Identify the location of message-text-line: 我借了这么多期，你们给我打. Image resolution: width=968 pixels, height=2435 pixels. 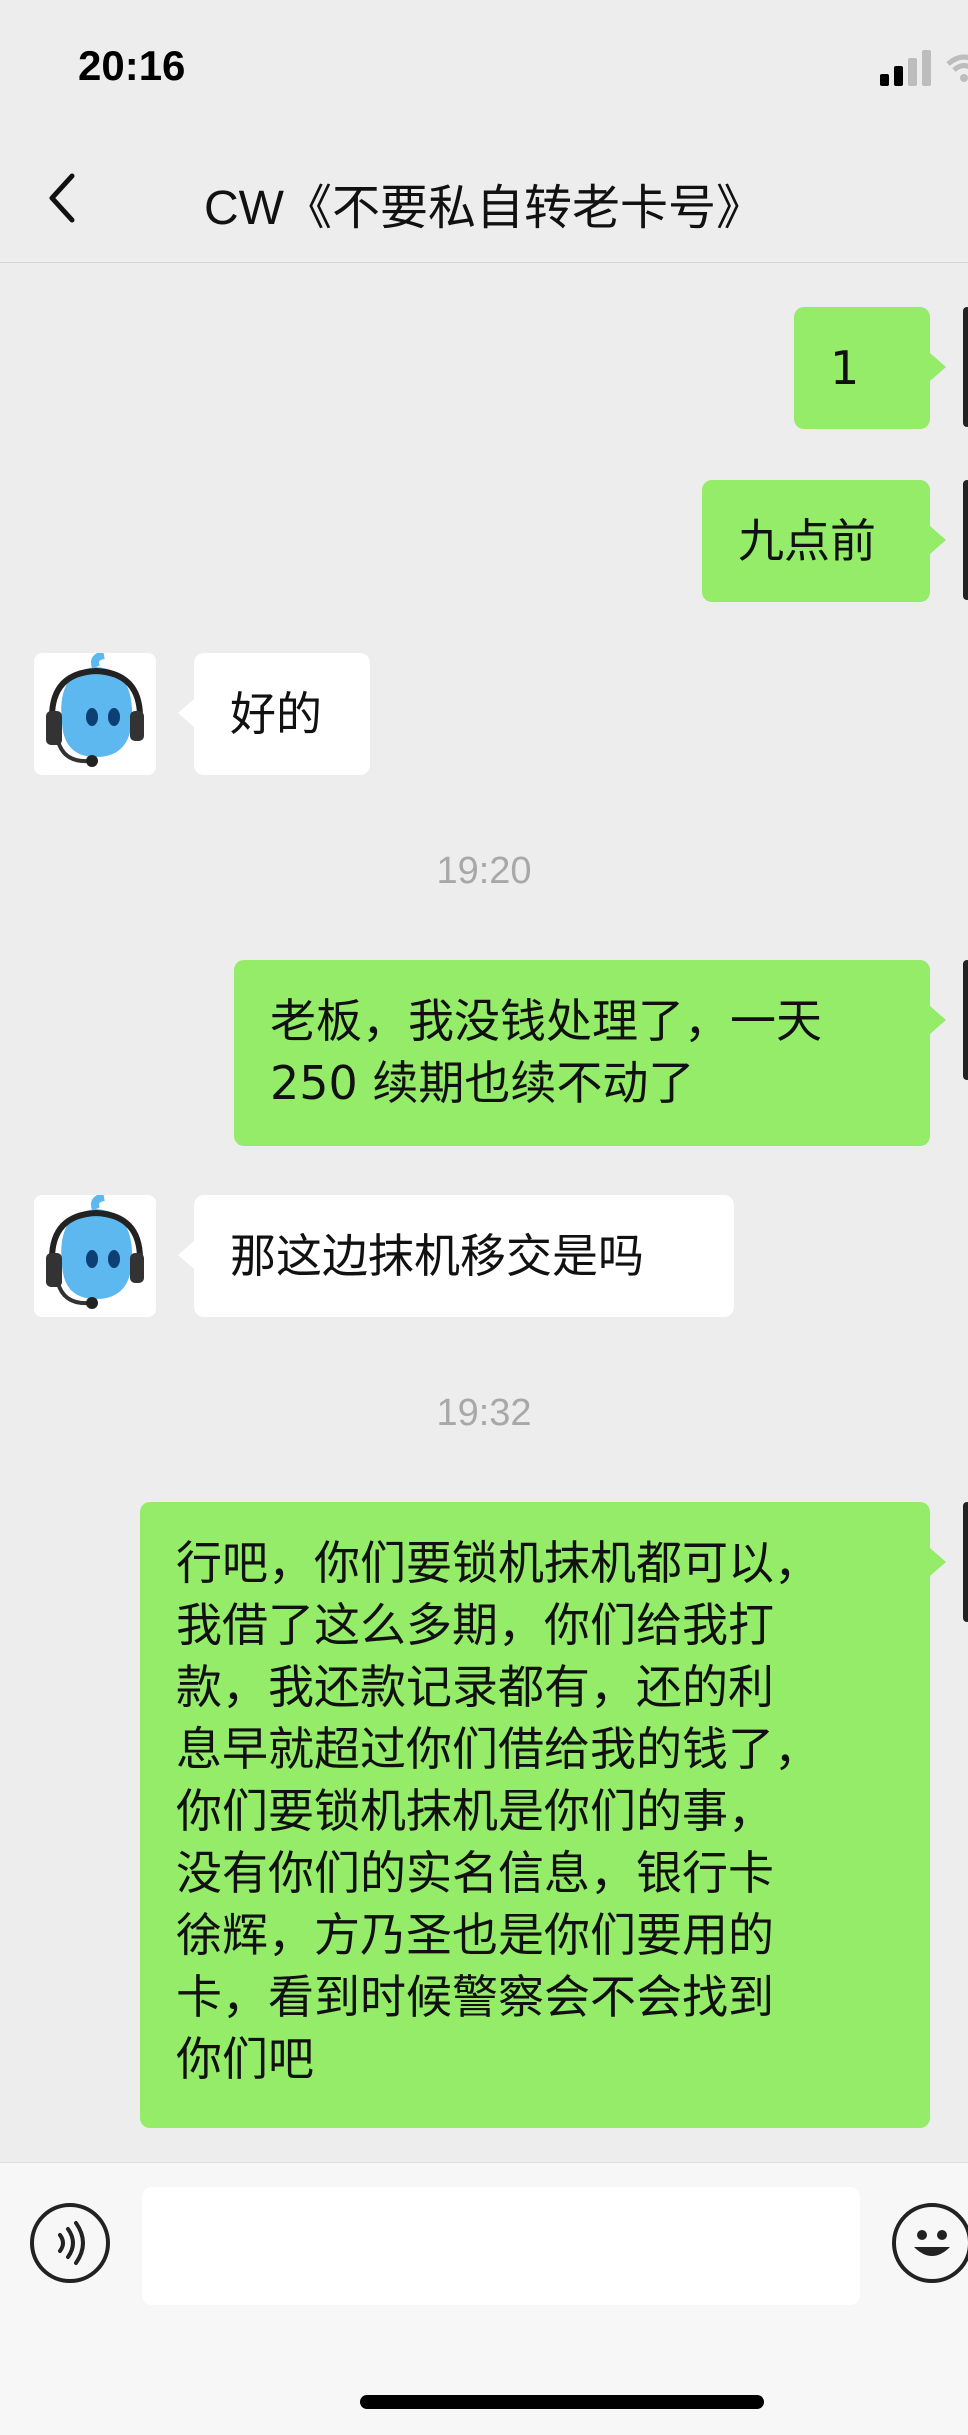
(475, 1625).